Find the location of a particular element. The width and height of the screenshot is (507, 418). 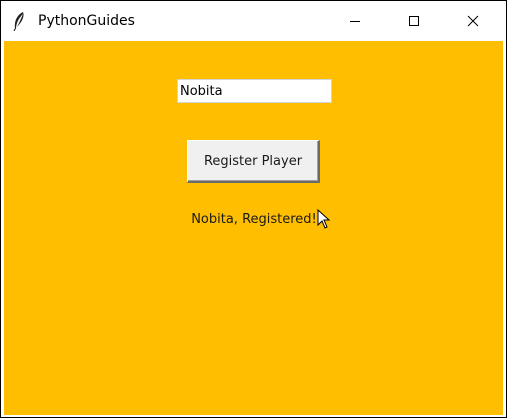

minimize-button is located at coordinates (355, 21).